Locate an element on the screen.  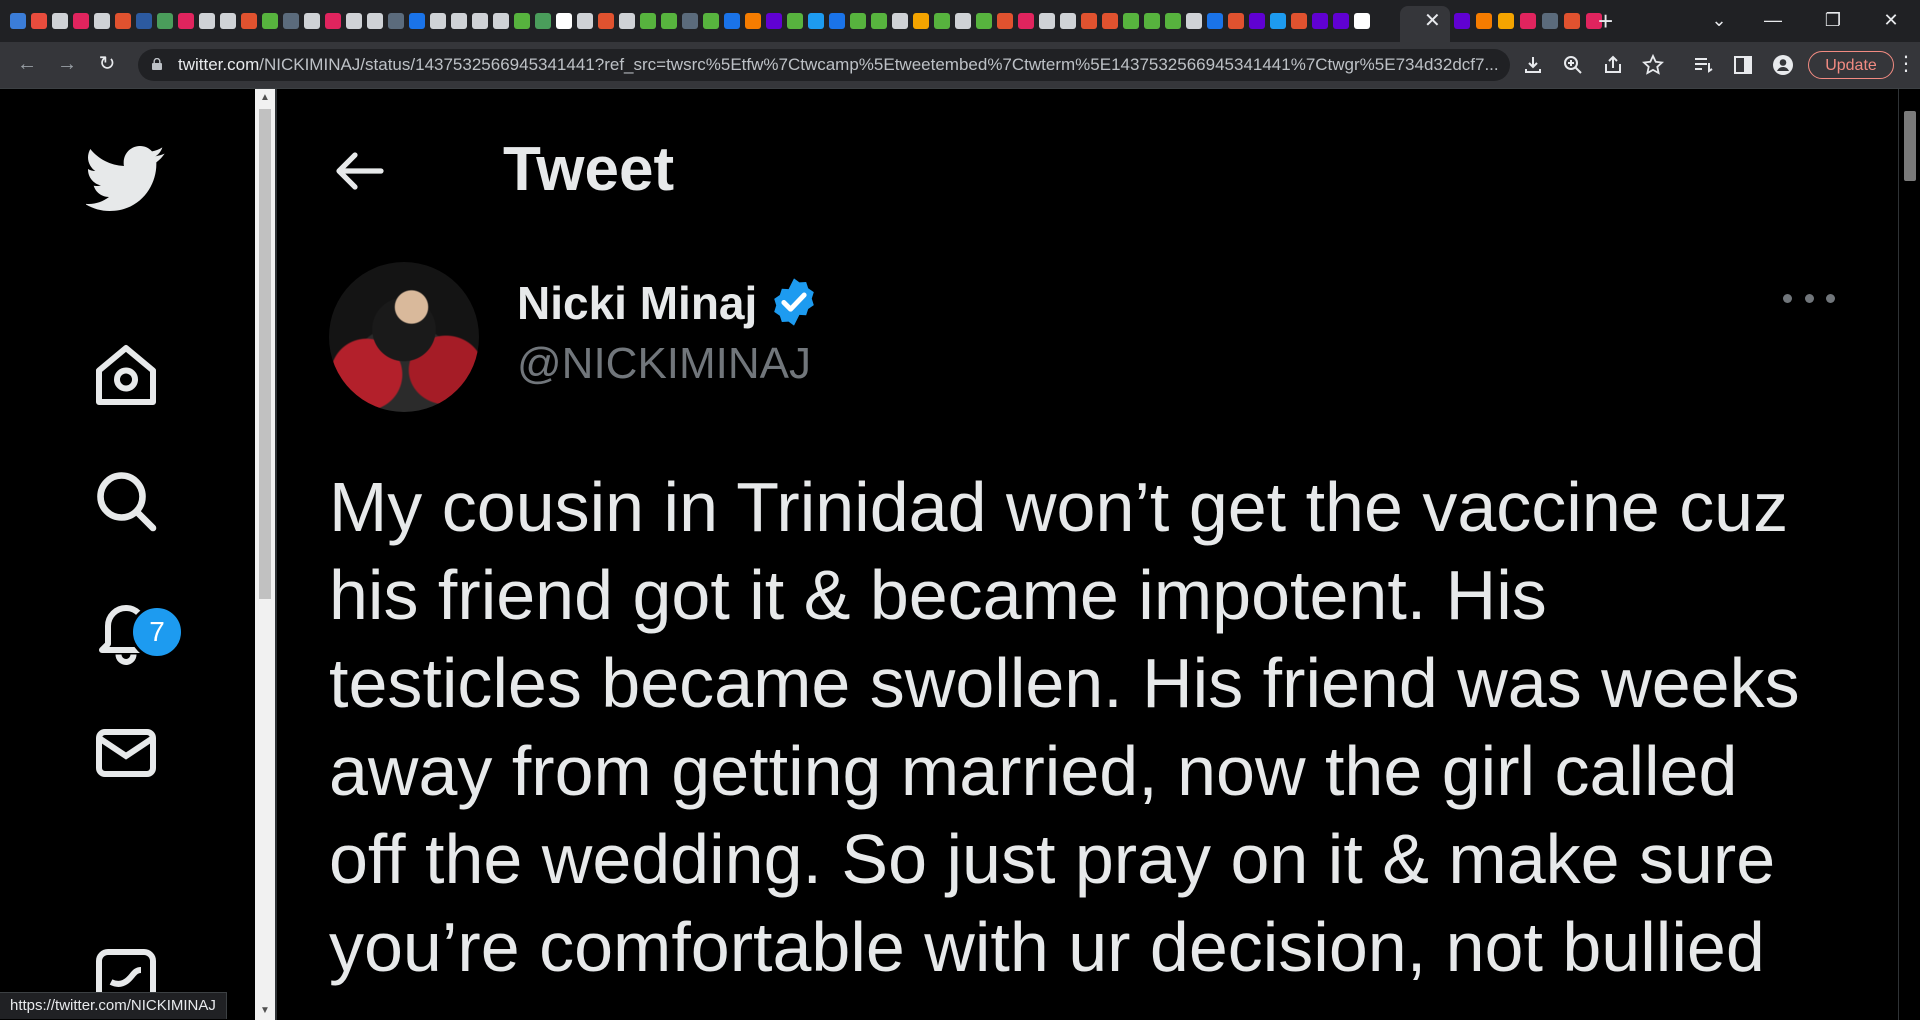
reload-button: ↻ is located at coordinates (107, 64).